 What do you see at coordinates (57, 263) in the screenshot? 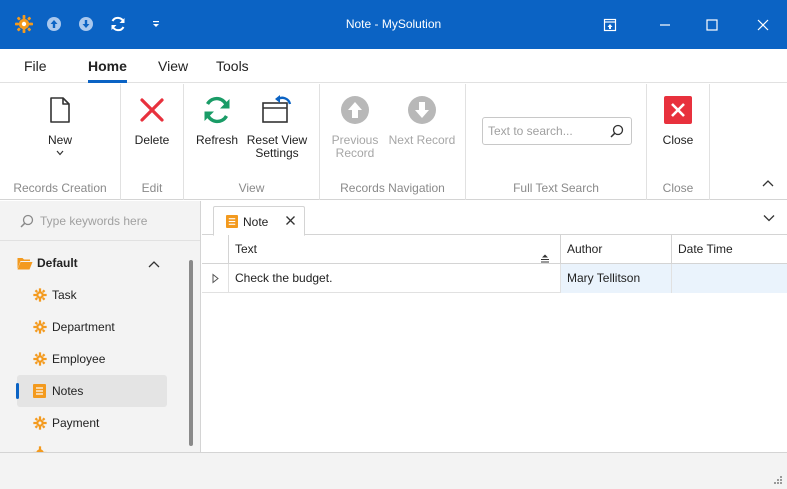
I see `nav-group-label: Default` at bounding box center [57, 263].